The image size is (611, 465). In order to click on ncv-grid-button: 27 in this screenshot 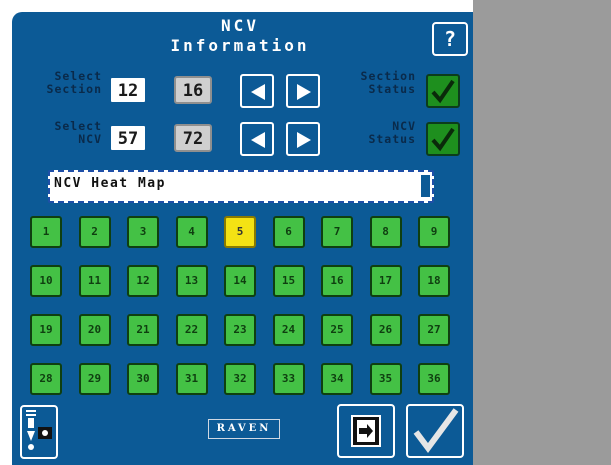, I will do `click(434, 330)`.